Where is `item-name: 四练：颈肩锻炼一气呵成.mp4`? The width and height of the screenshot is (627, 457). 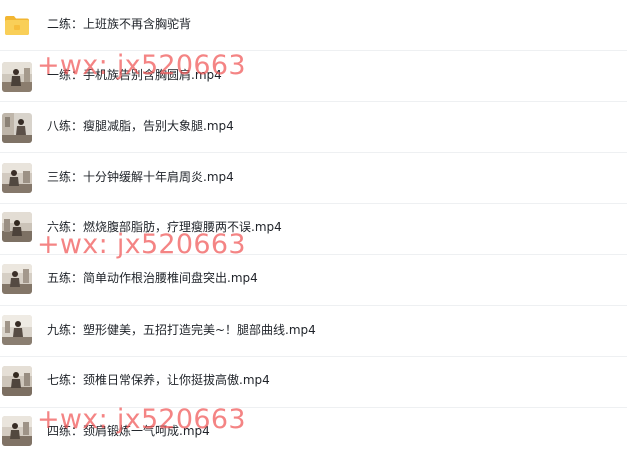 item-name: 四练：颈肩锻炼一气呵成.mp4 is located at coordinates (128, 431).